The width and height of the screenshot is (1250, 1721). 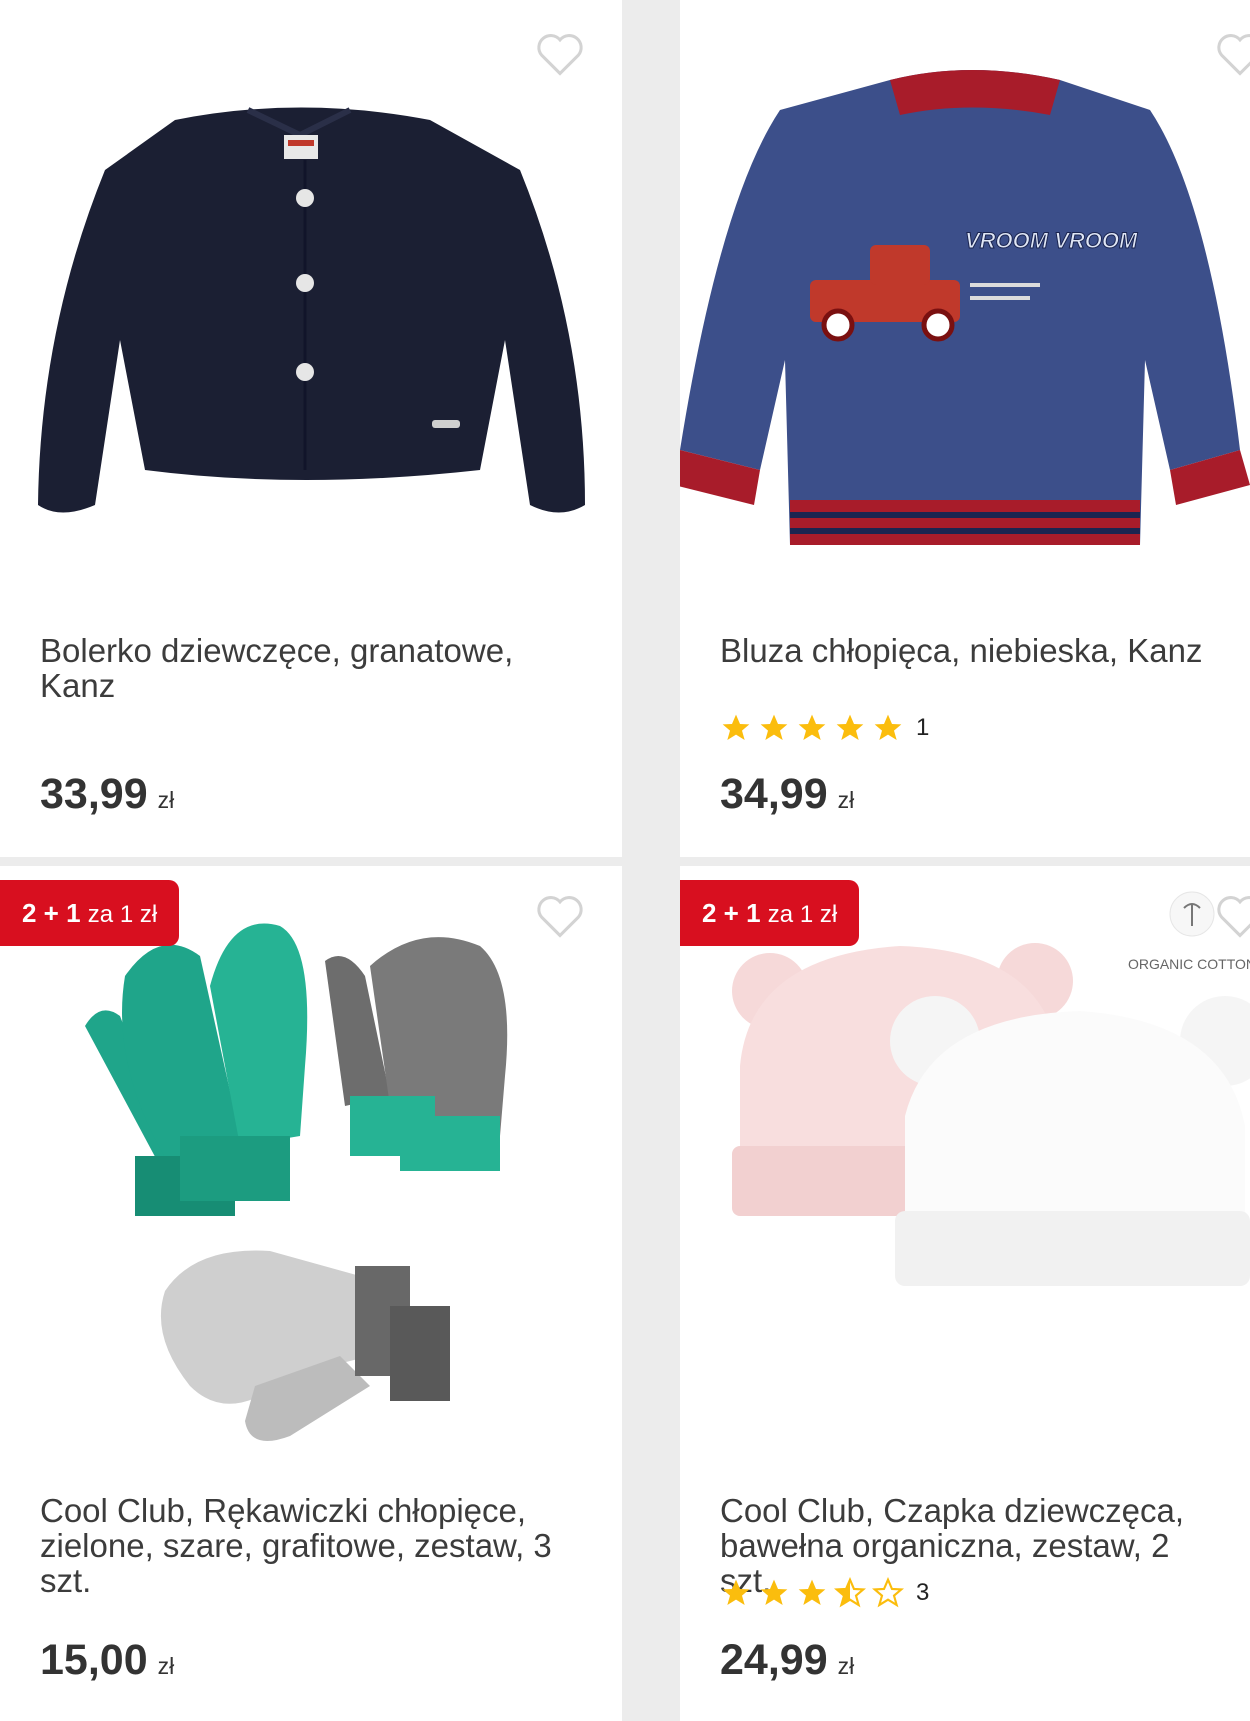 I want to click on product-rating: 1, so click(x=824, y=728).